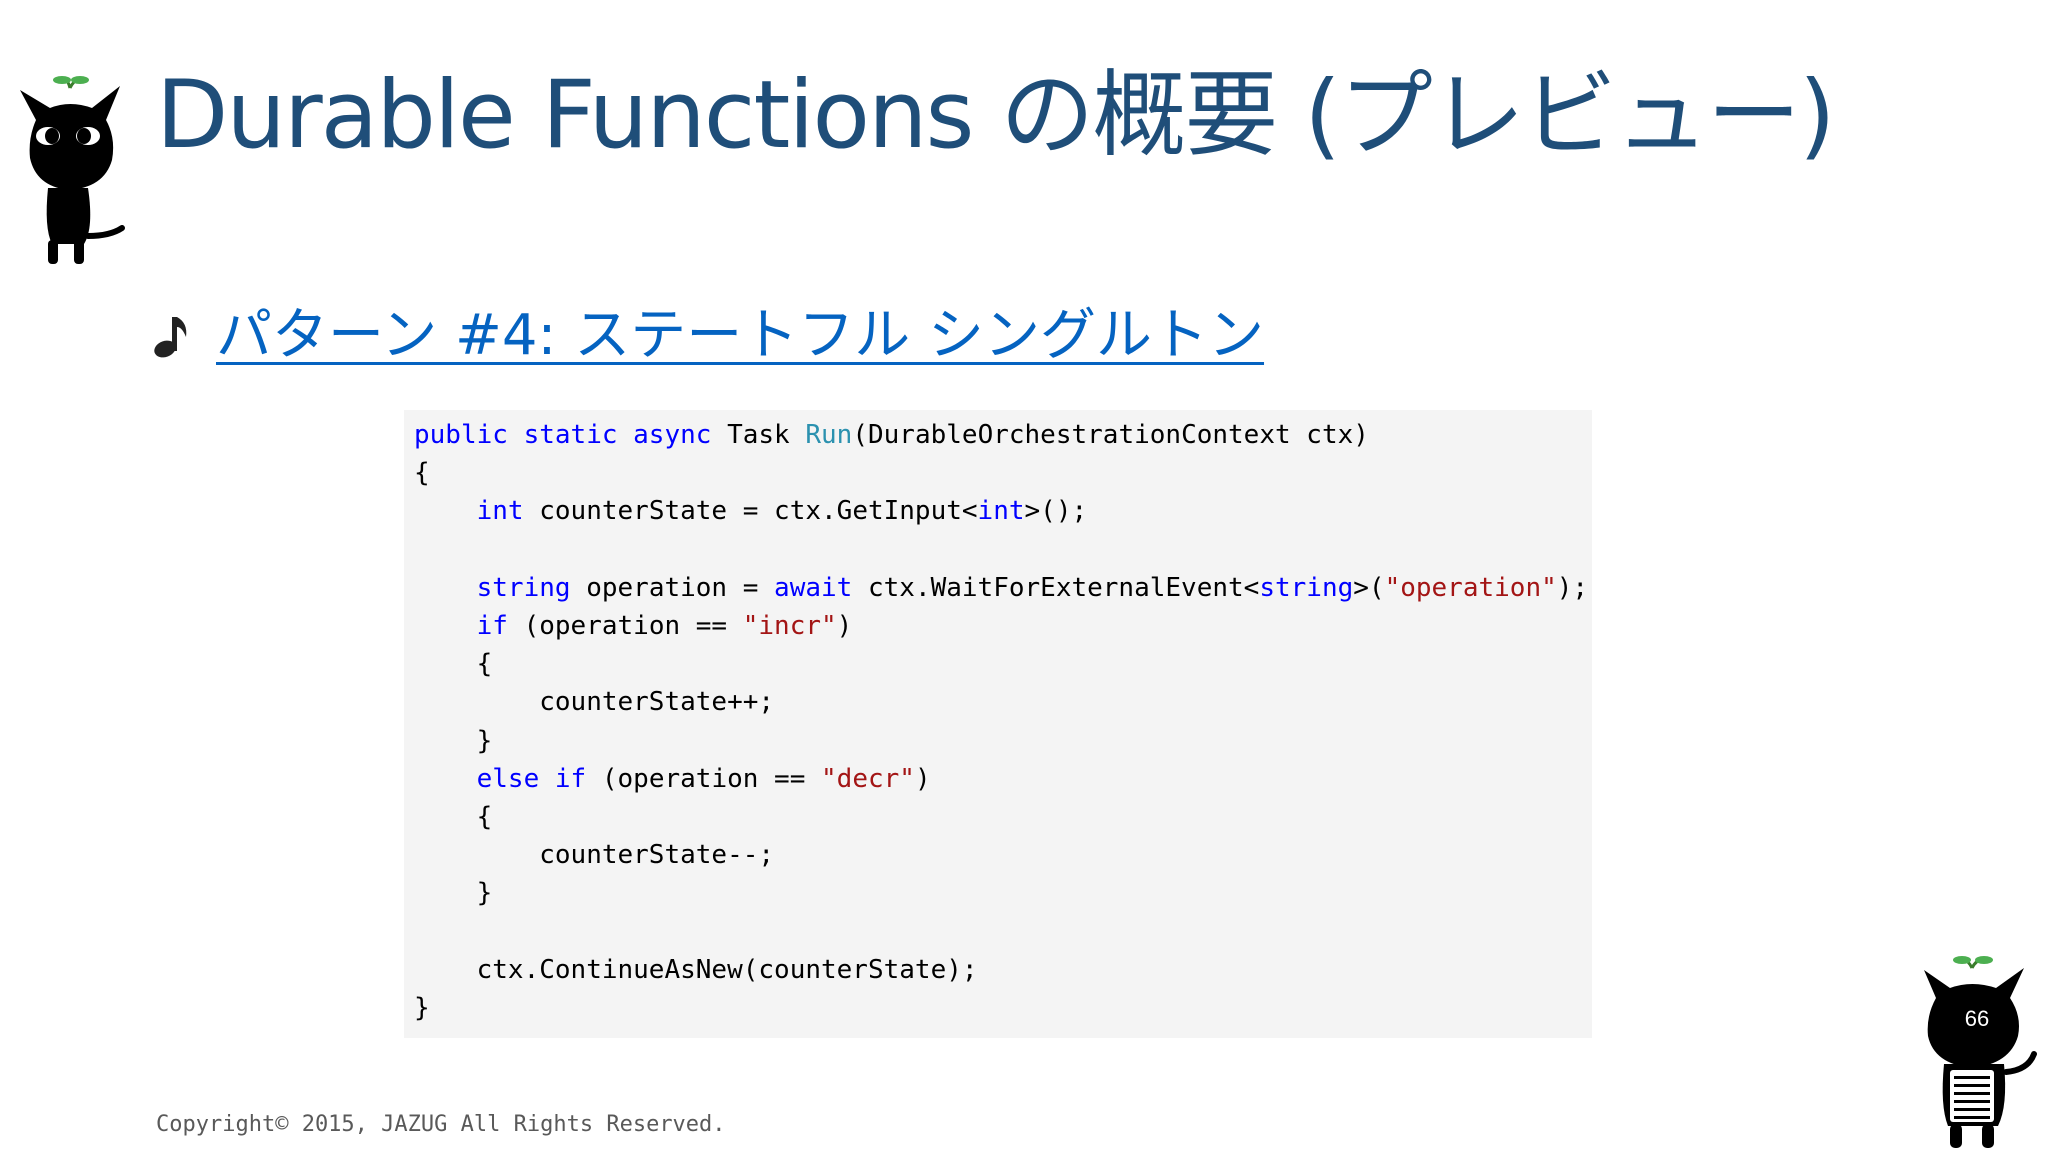 This screenshot has width=2048, height=1152. What do you see at coordinates (813, 587) in the screenshot?
I see `code-keyword: await` at bounding box center [813, 587].